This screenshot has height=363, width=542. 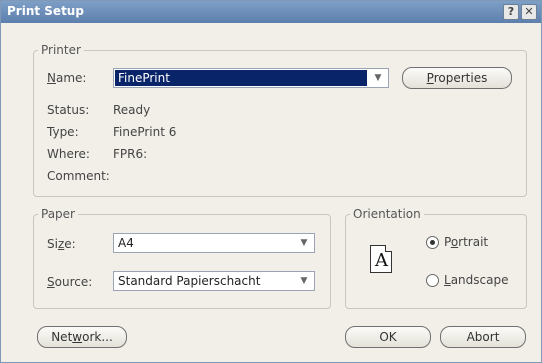 What do you see at coordinates (126, 243) in the screenshot?
I see `paper-size-value: A4` at bounding box center [126, 243].